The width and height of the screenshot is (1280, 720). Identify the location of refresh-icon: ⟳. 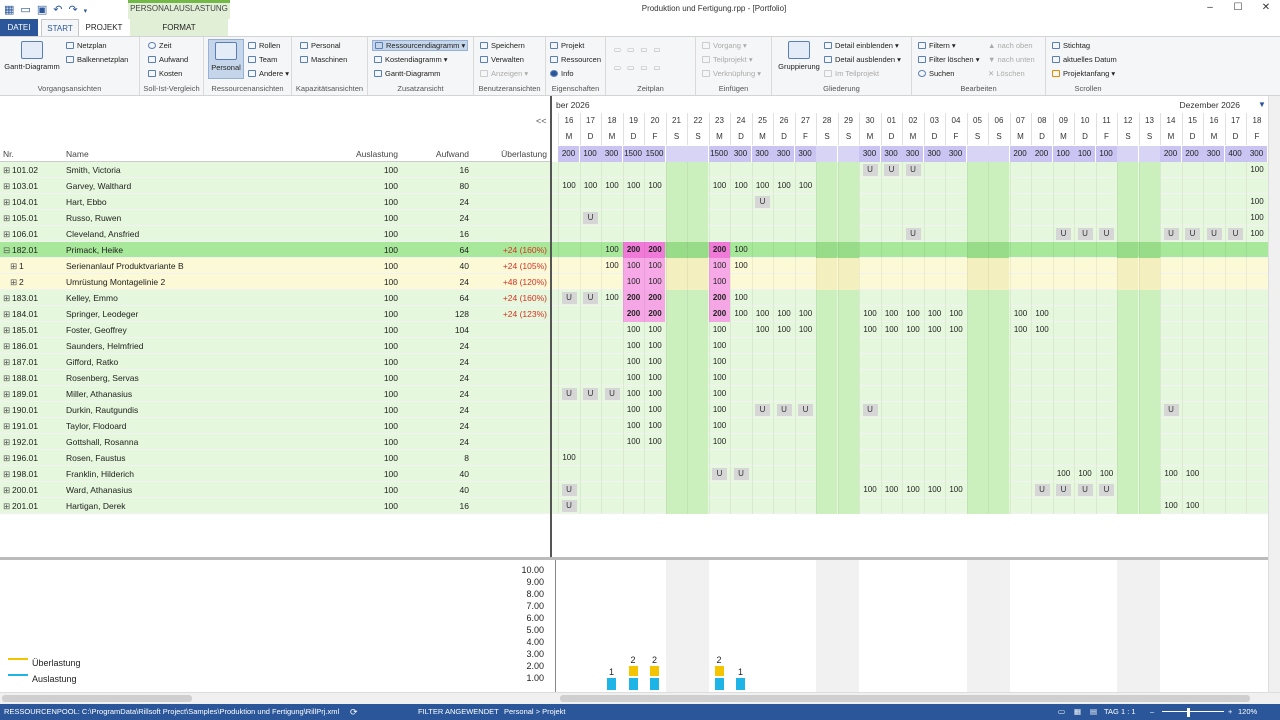
(354, 712).